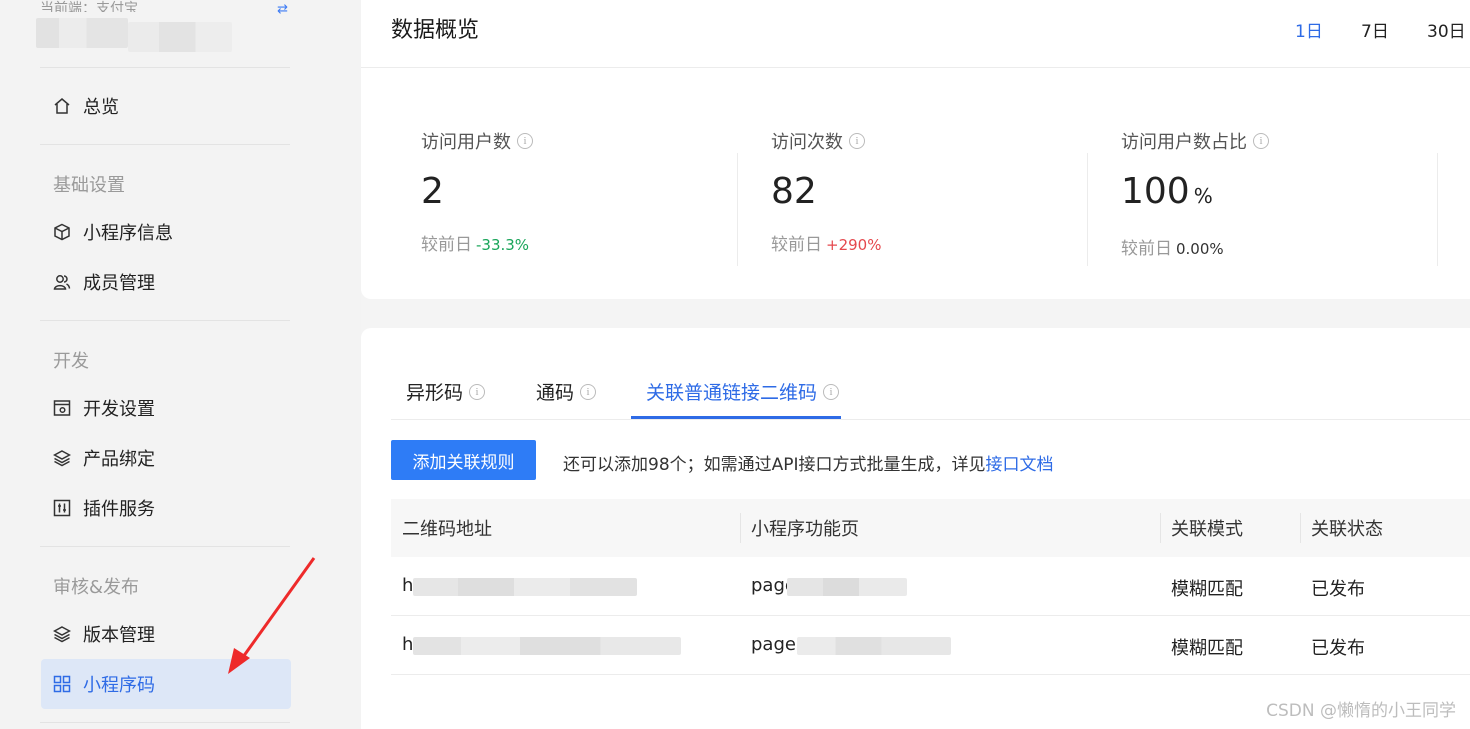 The image size is (1470, 729). What do you see at coordinates (447, 529) in the screenshot?
I see `col-header-url: 二维码地址` at bounding box center [447, 529].